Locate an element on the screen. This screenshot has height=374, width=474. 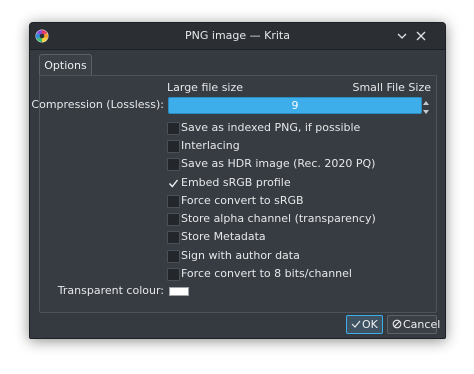
transparent-colour-label: Transparent colour: is located at coordinates (110, 290).